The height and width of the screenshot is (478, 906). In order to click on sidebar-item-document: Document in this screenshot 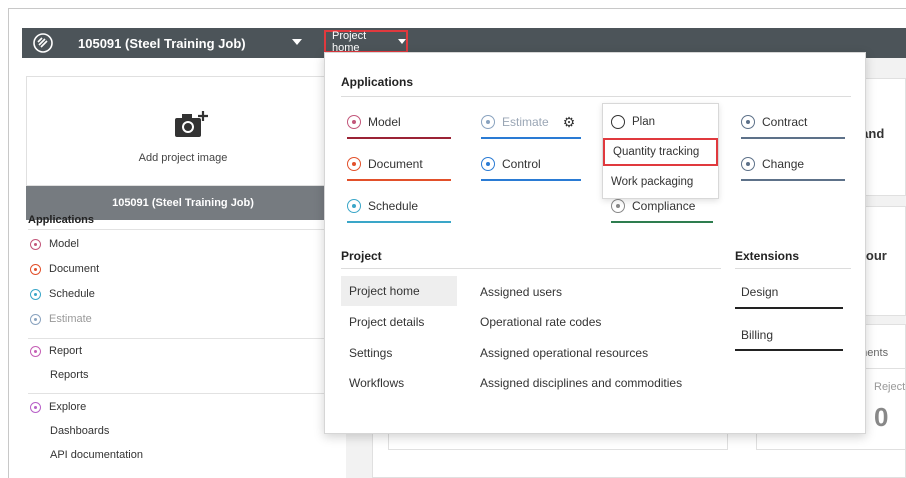, I will do `click(64, 269)`.